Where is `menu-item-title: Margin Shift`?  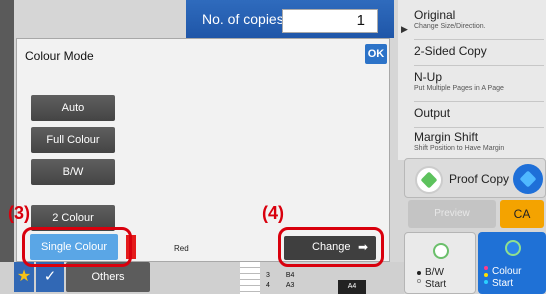 menu-item-title: Margin Shift is located at coordinates (446, 137).